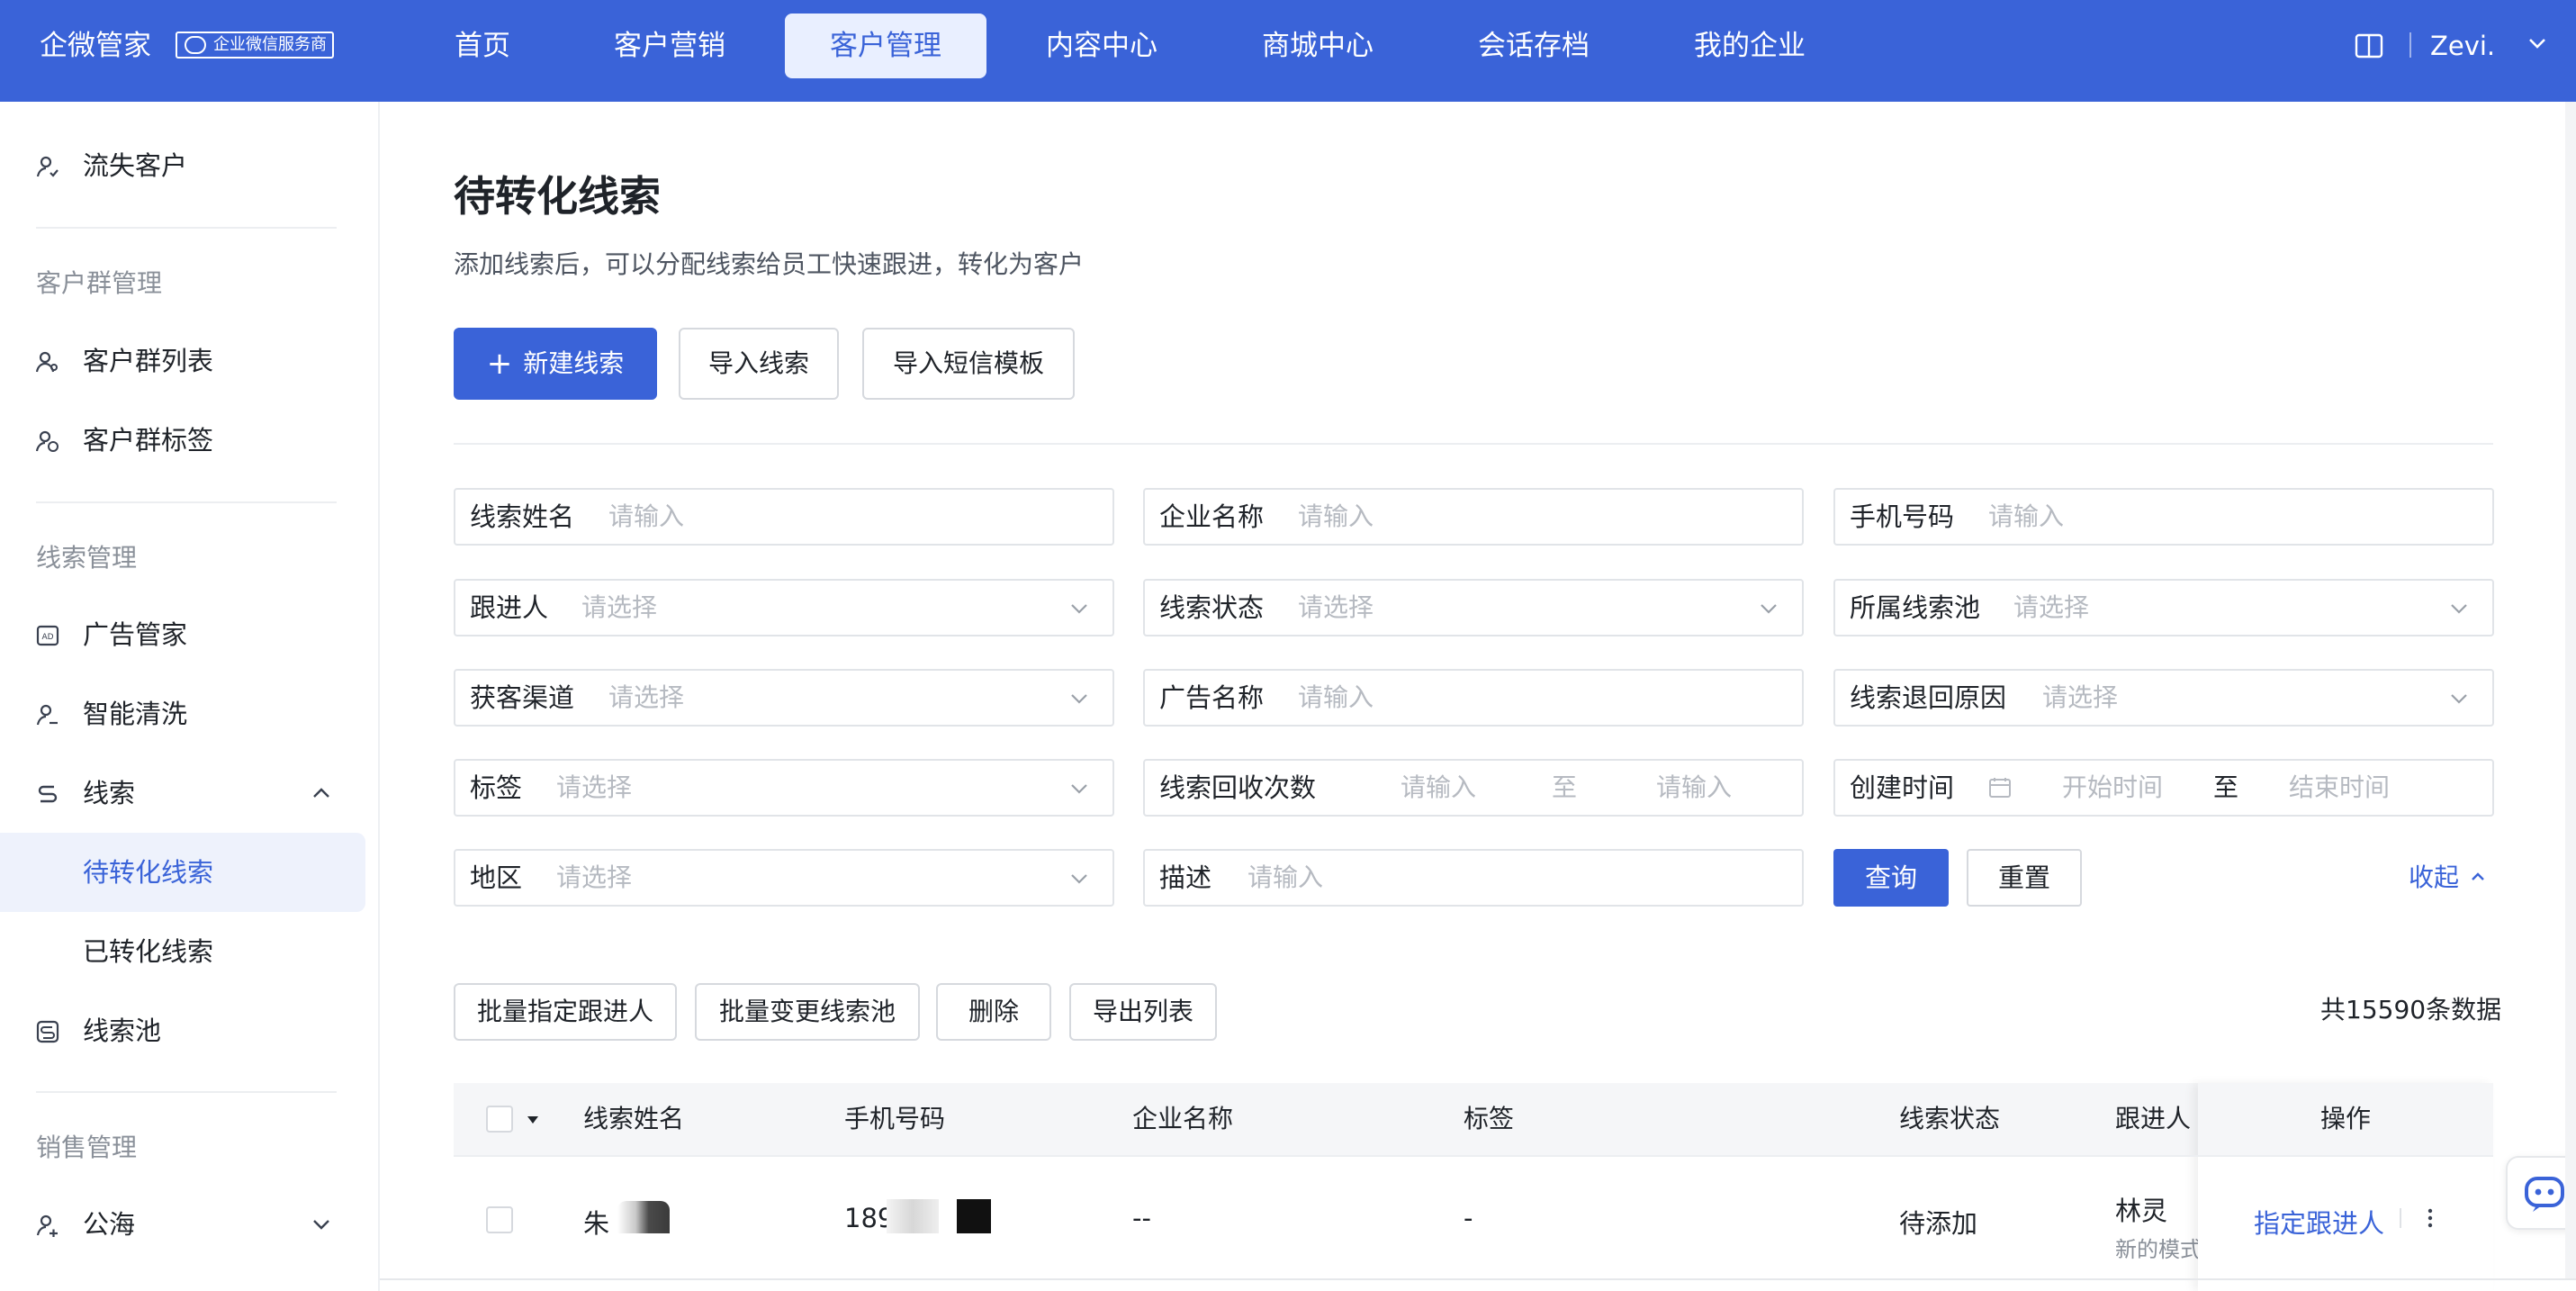 This screenshot has width=2576, height=1291. What do you see at coordinates (1101, 46) in the screenshot?
I see `nav-content-center: 内容中心` at bounding box center [1101, 46].